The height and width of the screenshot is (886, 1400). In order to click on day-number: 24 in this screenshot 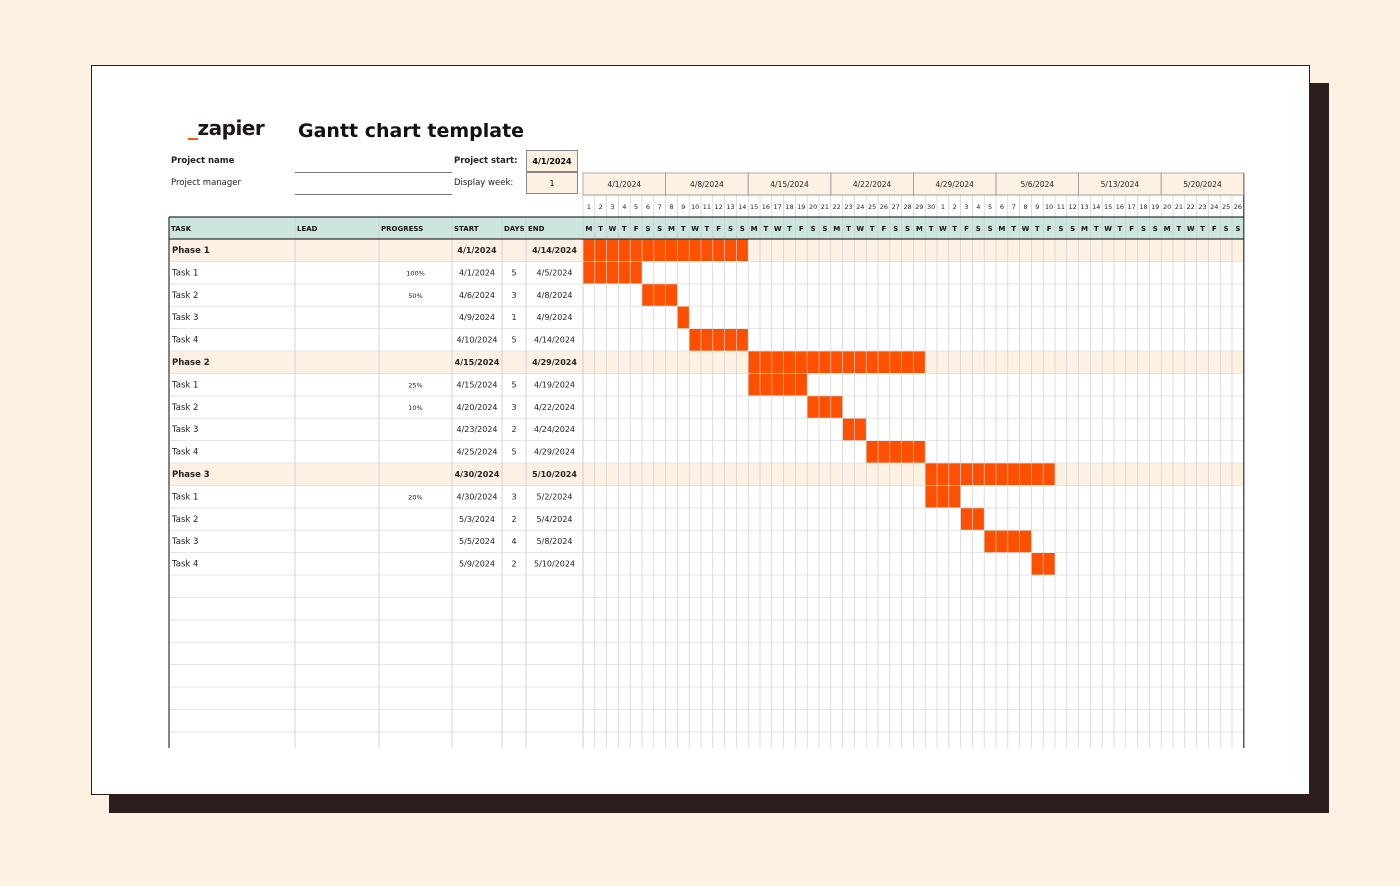, I will do `click(1214, 207)`.